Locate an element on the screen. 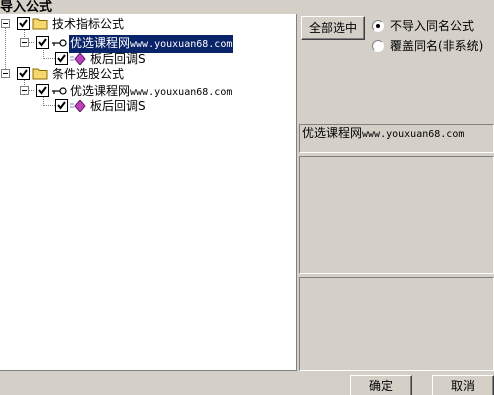 The image size is (494, 395). no-import-label: 不导入同名公式 is located at coordinates (432, 26).